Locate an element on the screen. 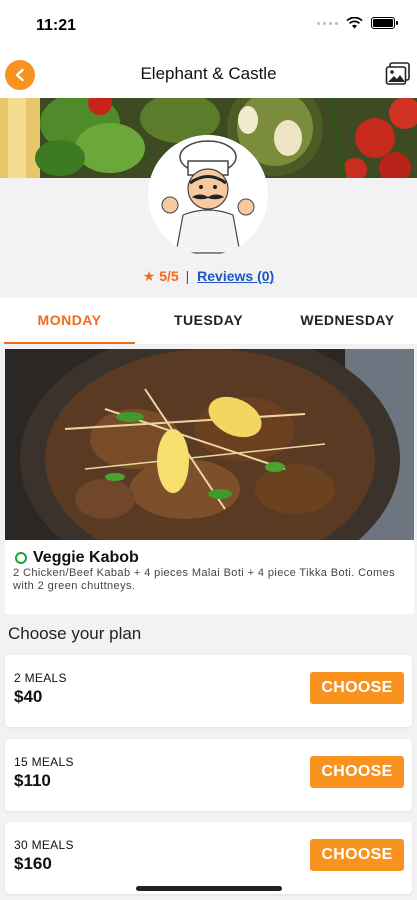 The width and height of the screenshot is (417, 900). tab-tuesday: TUESDAY is located at coordinates (208, 321).